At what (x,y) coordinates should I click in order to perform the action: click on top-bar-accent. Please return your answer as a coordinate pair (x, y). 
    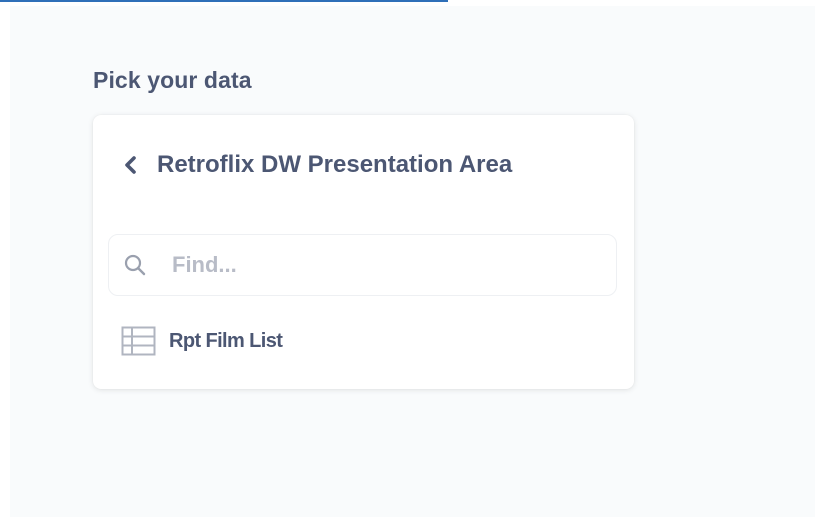
    Looking at the image, I should click on (224, 1).